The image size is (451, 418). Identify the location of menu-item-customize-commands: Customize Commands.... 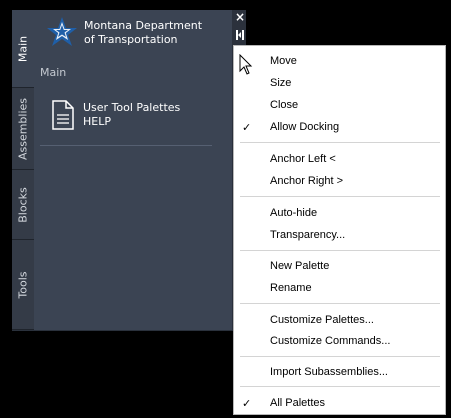
(330, 341).